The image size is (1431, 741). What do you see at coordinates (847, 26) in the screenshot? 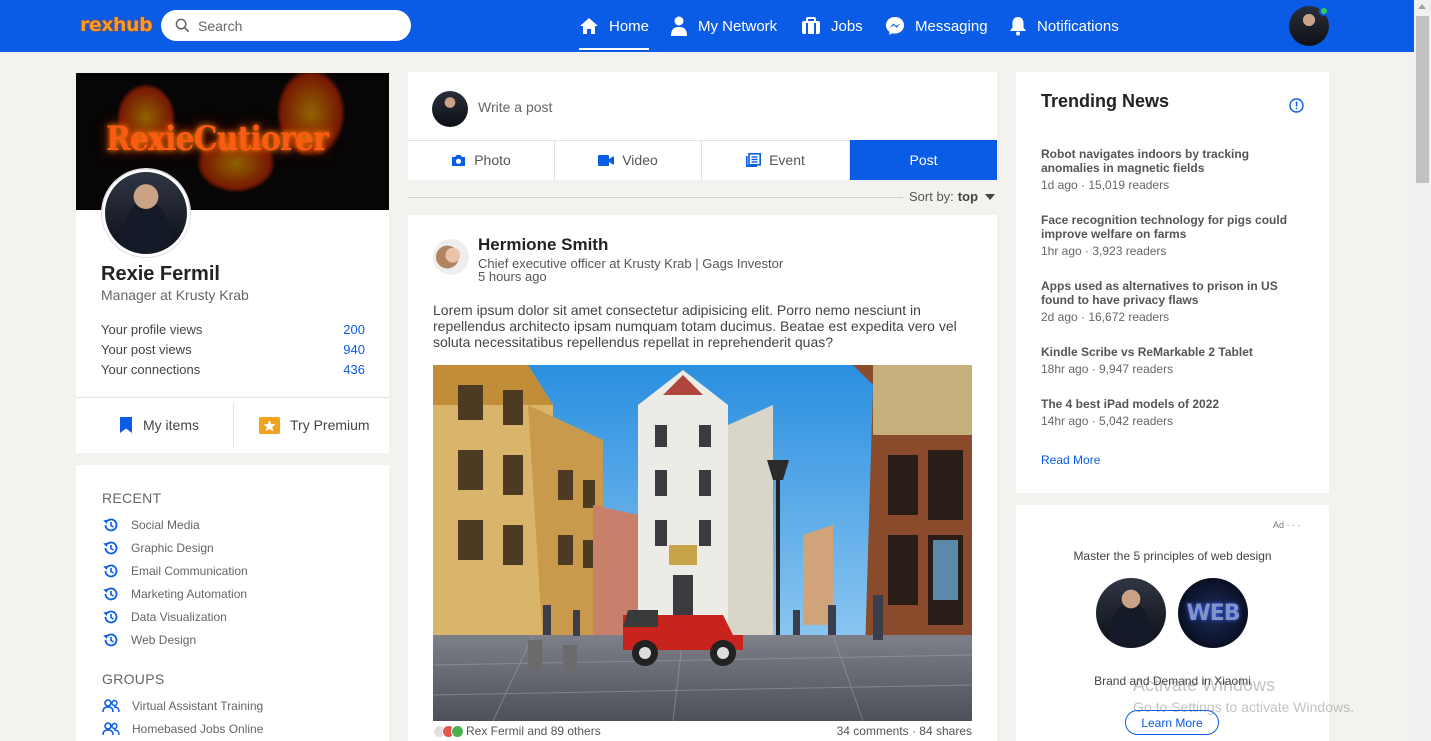
I see `nav-jobs-label: Jobs` at bounding box center [847, 26].